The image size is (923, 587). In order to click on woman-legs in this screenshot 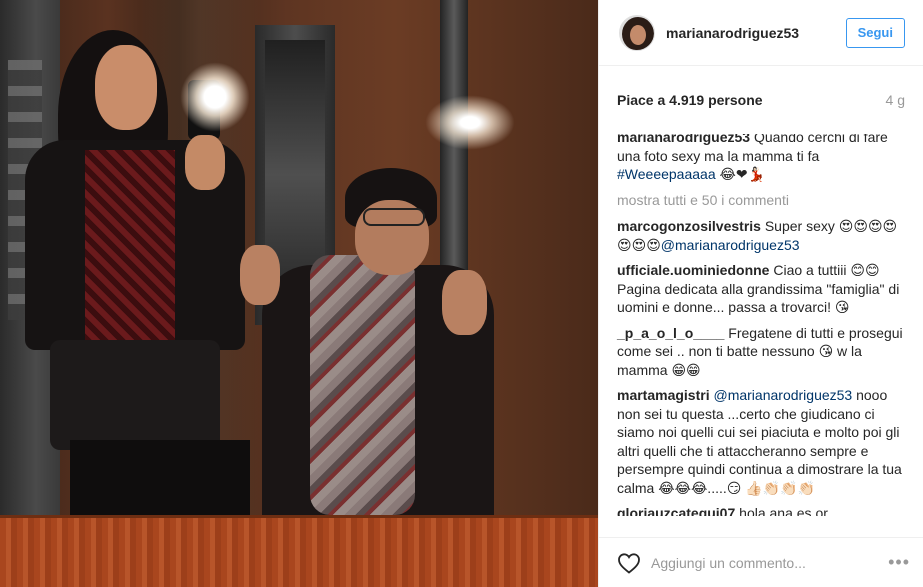, I will do `click(160, 480)`.